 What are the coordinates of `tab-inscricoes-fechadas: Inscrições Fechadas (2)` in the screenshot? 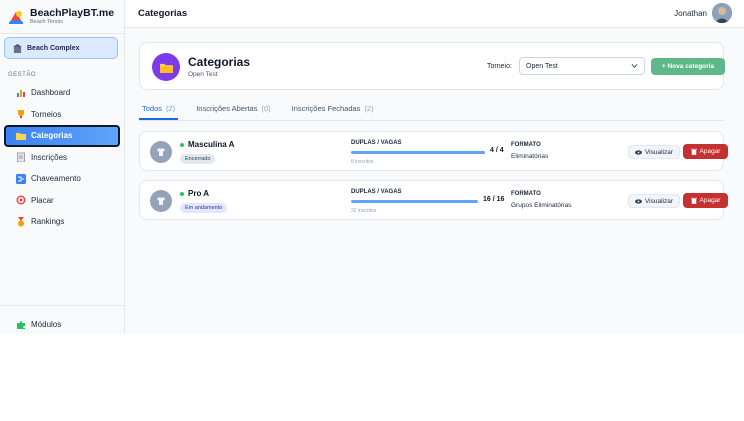 It's located at (333, 112).